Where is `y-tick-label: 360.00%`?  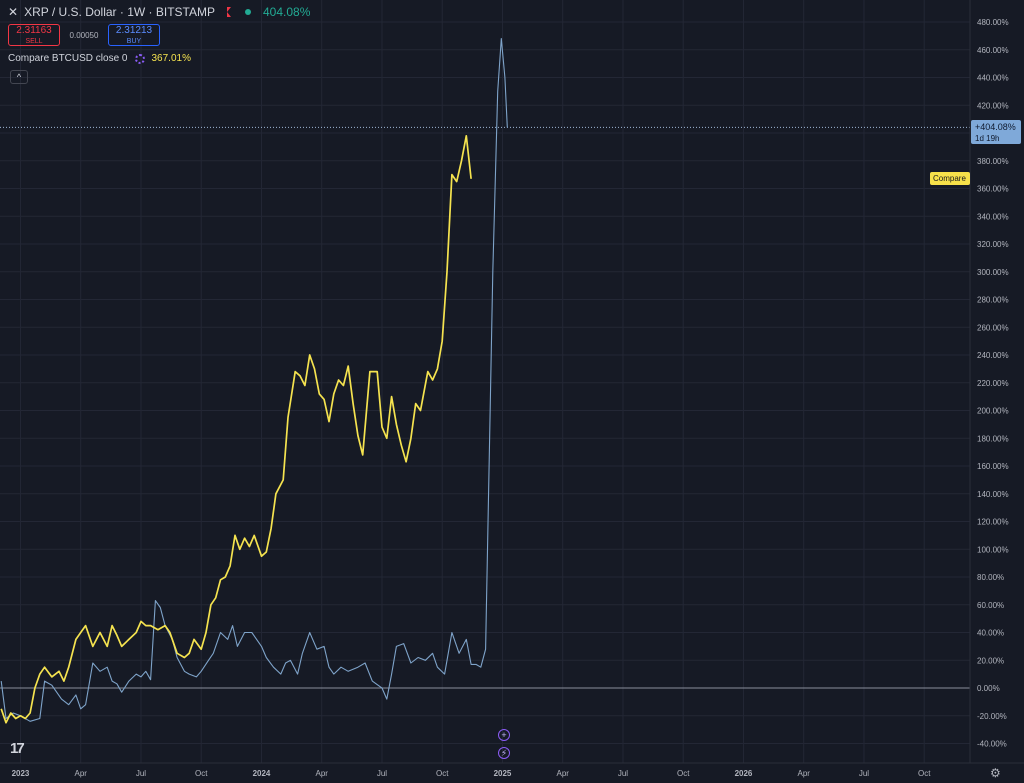
y-tick-label: 360.00% is located at coordinates (993, 189).